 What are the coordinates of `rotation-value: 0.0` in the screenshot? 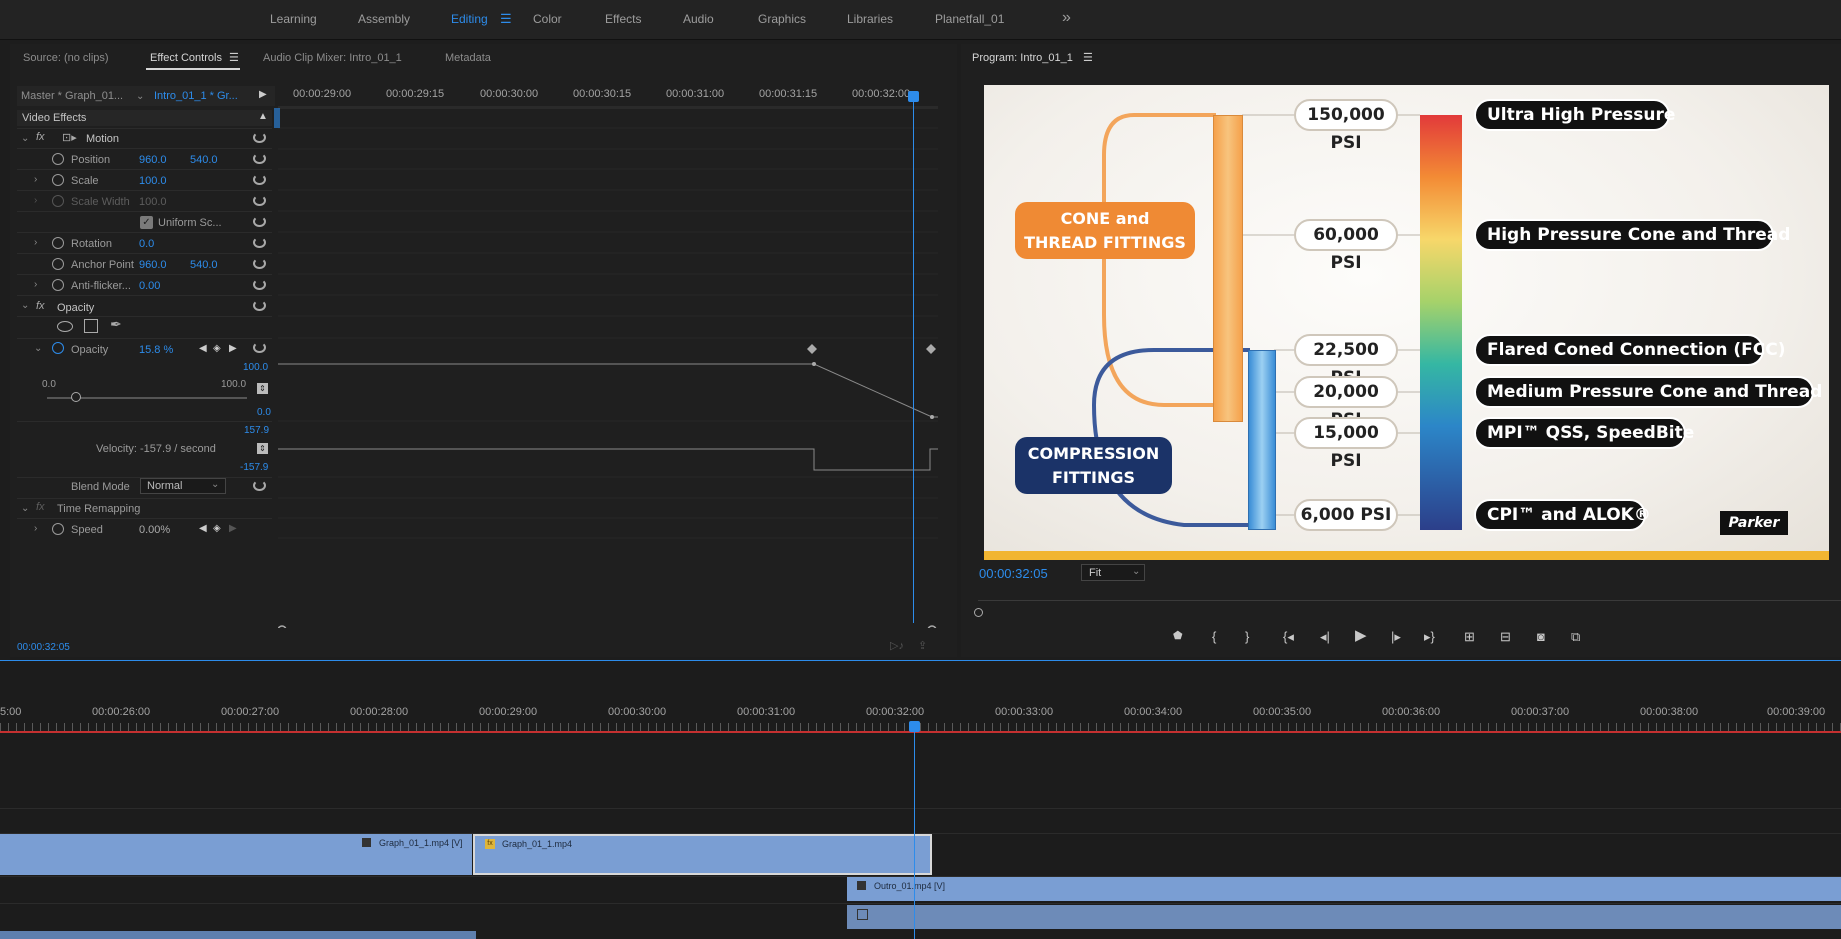 It's located at (146, 244).